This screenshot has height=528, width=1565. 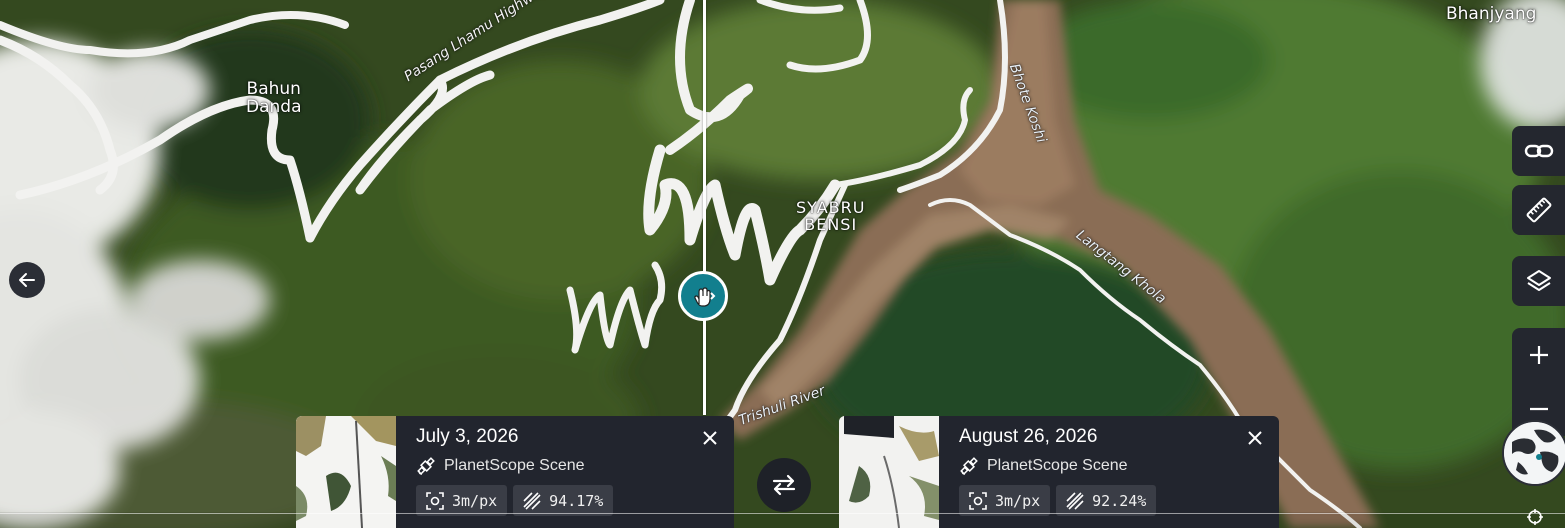 What do you see at coordinates (1119, 500) in the screenshot?
I see `coverage-value: 92.24%` at bounding box center [1119, 500].